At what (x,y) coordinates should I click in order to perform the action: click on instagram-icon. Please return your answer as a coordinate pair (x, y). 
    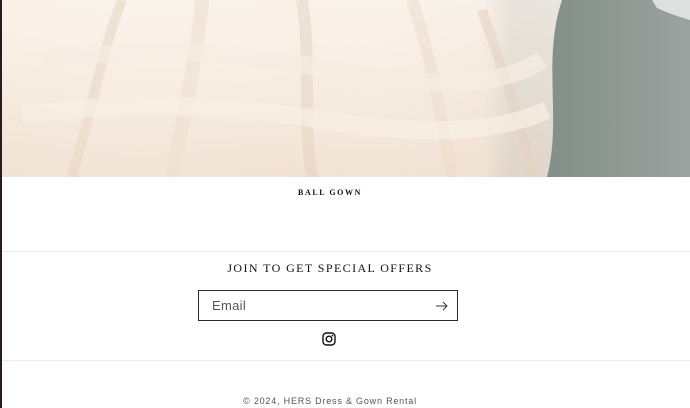
    Looking at the image, I should click on (329, 339).